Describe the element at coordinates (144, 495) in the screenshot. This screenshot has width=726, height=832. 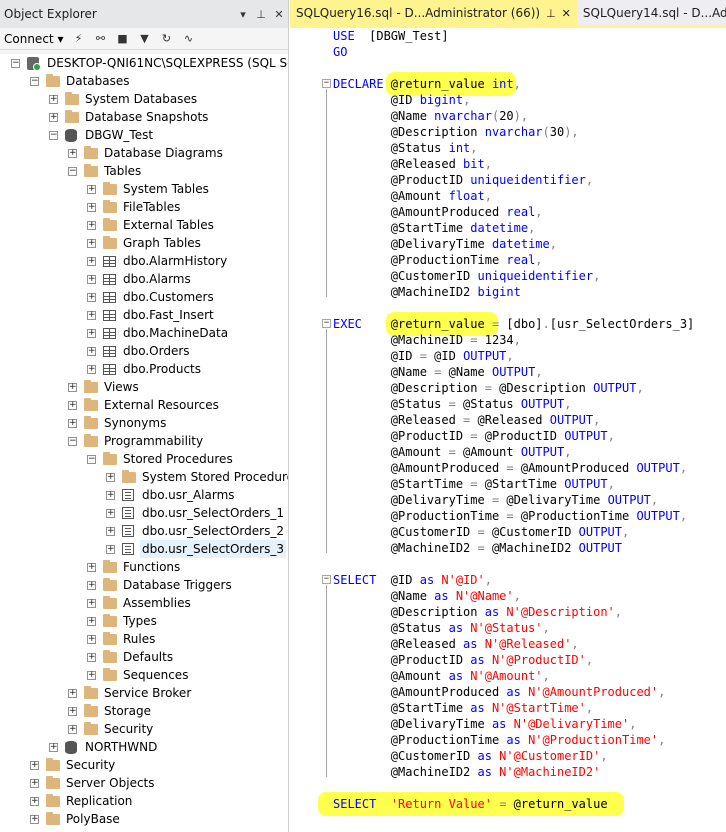
I see `tree-node: + dbo.usr_Alarms` at that location.